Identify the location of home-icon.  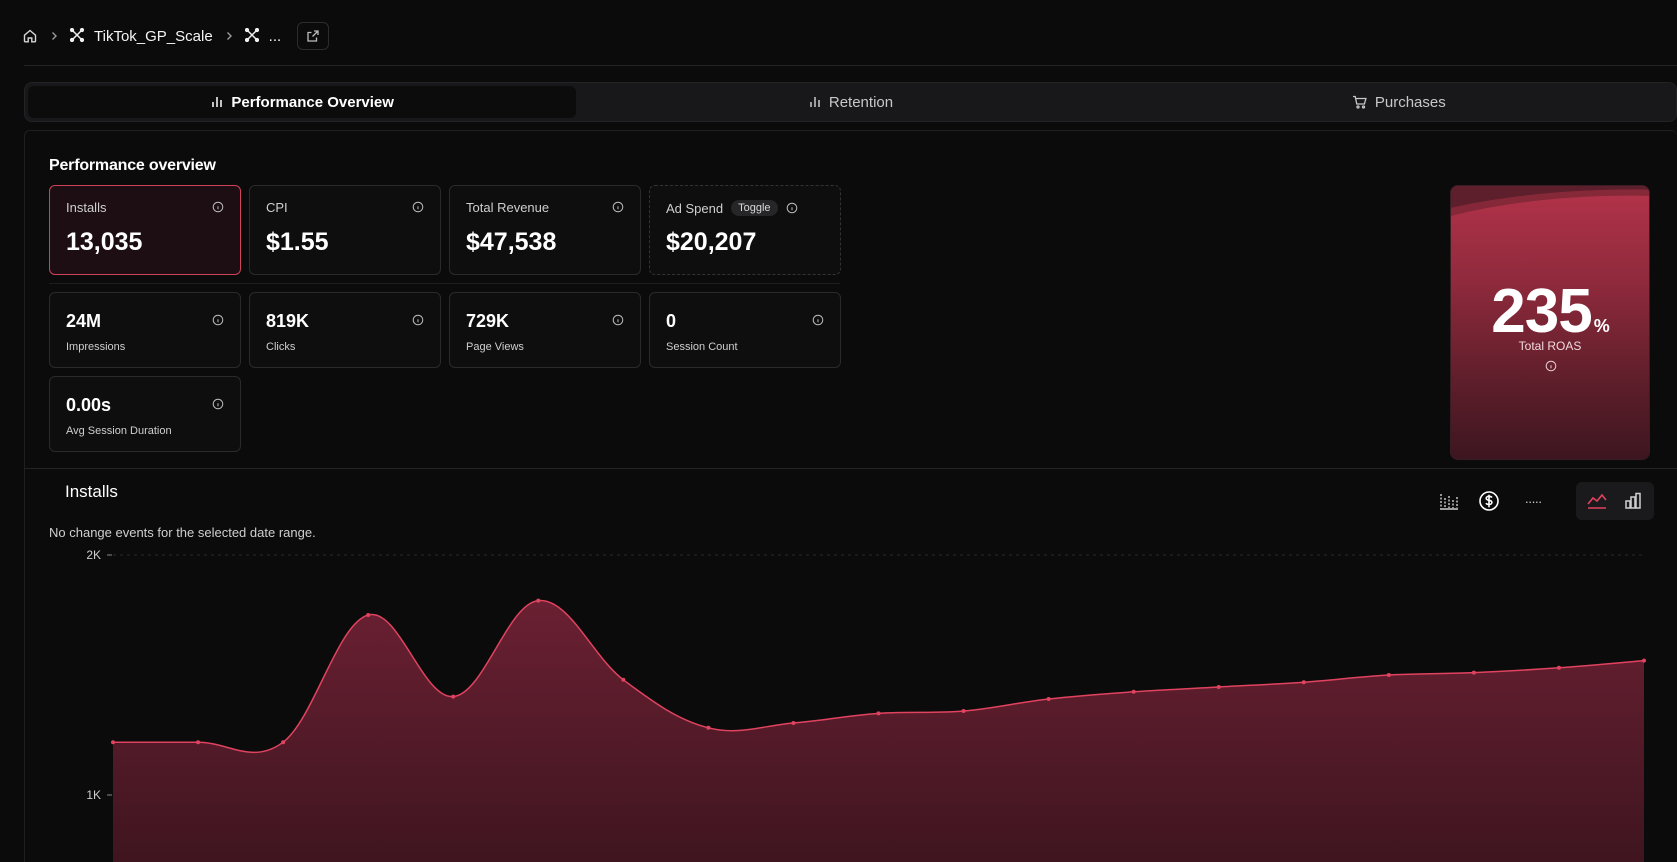
(30, 36).